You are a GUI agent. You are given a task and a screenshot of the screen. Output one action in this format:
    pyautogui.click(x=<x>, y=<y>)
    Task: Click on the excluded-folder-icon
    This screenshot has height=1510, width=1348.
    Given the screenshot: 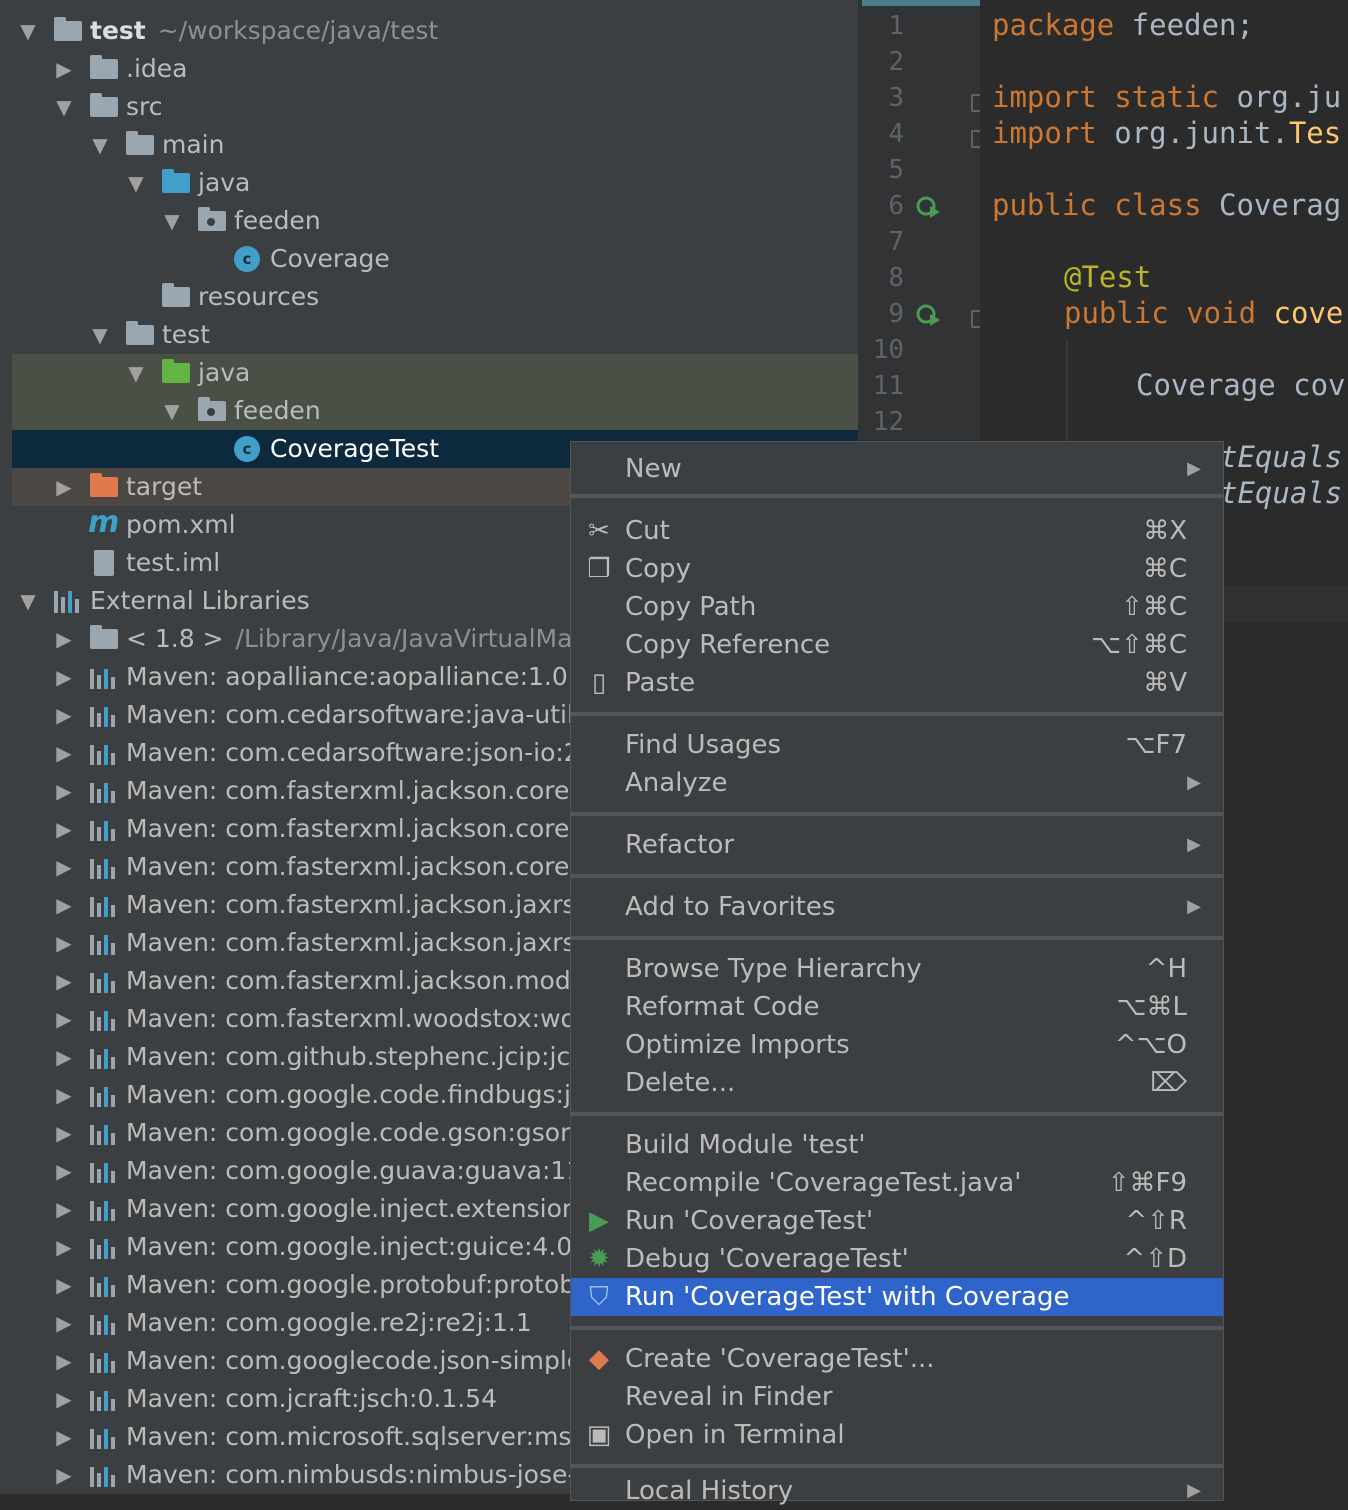 What is the action you would take?
    pyautogui.click(x=104, y=485)
    